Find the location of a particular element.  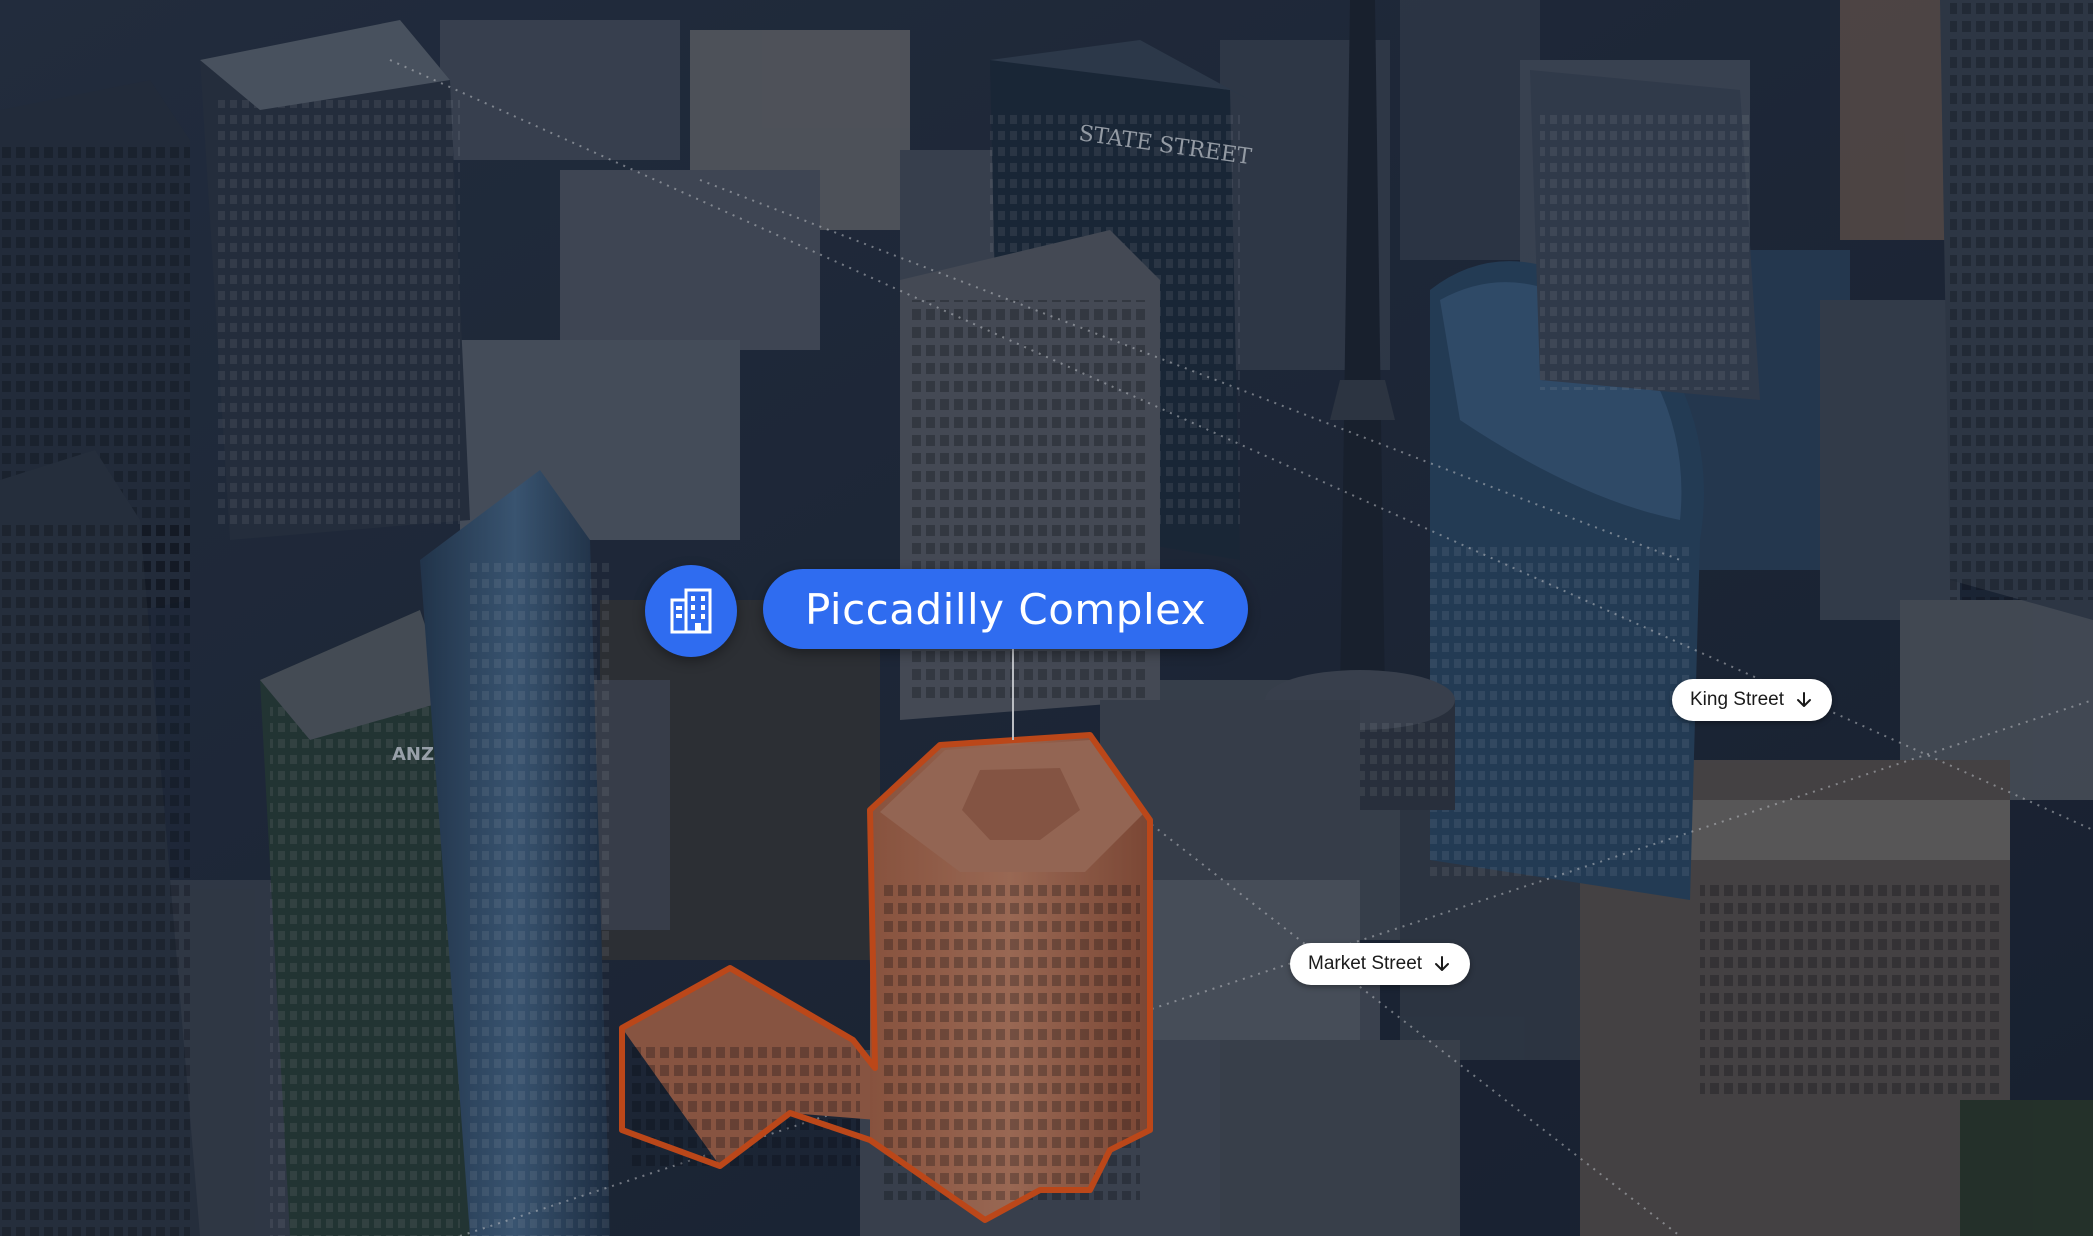

street-label-king: King Street is located at coordinates (1752, 700).